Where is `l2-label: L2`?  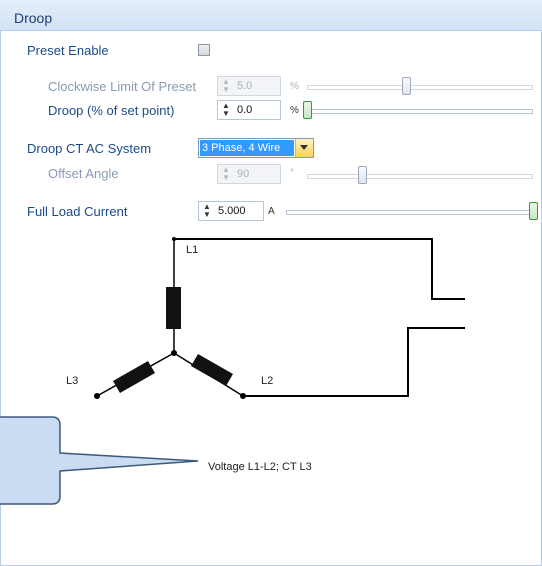
l2-label: L2 is located at coordinates (267, 381).